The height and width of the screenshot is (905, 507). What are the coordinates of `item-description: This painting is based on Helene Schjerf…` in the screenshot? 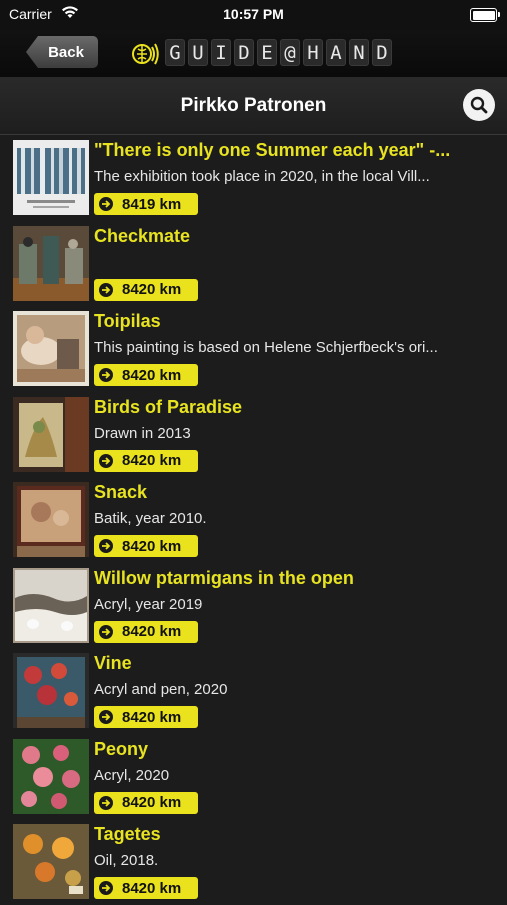 It's located at (266, 347).